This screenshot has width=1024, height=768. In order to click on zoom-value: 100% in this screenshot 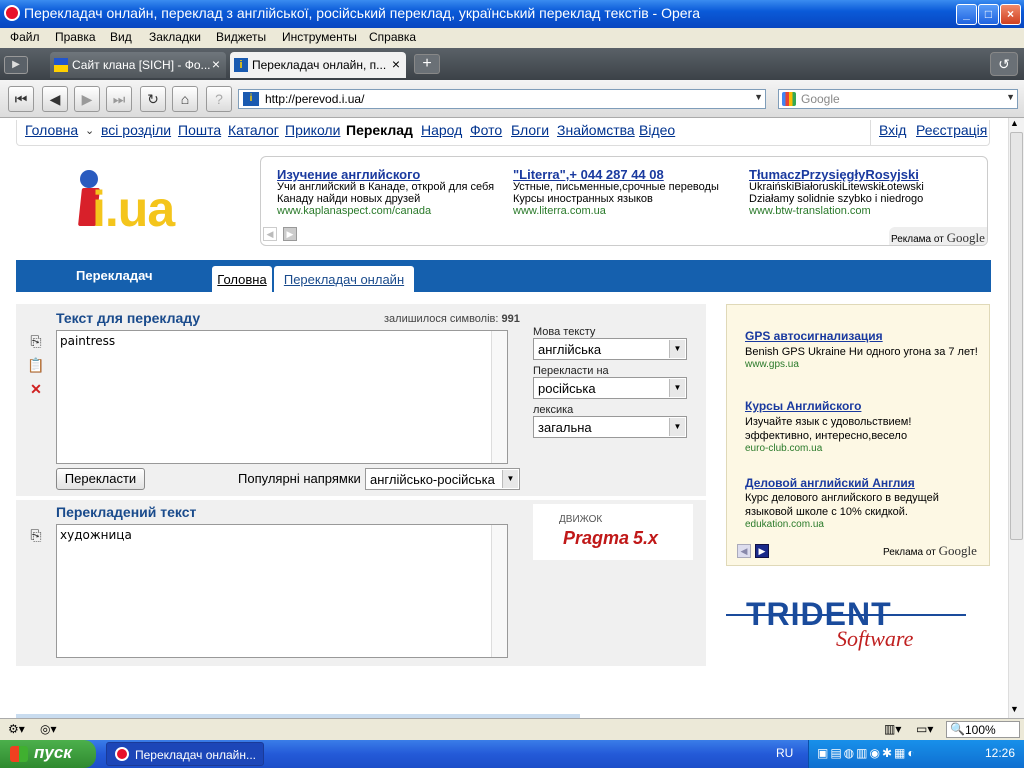, I will do `click(980, 730)`.